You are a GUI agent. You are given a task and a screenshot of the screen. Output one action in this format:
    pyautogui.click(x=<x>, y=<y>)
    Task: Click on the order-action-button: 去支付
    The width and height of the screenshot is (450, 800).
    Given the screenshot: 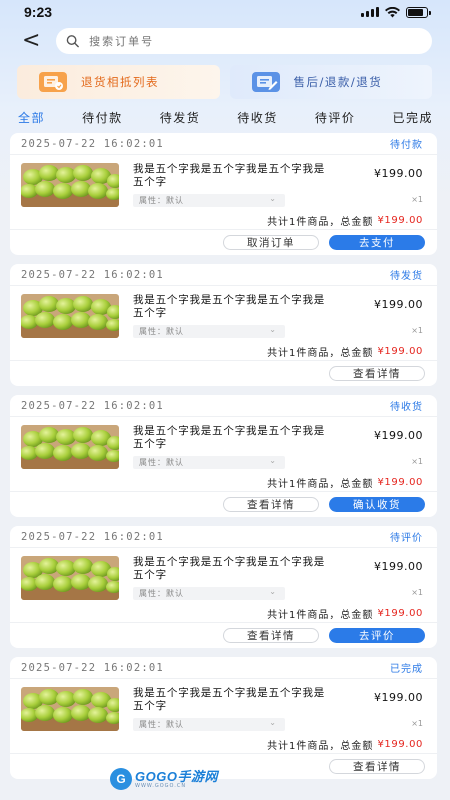 What is the action you would take?
    pyautogui.click(x=377, y=242)
    